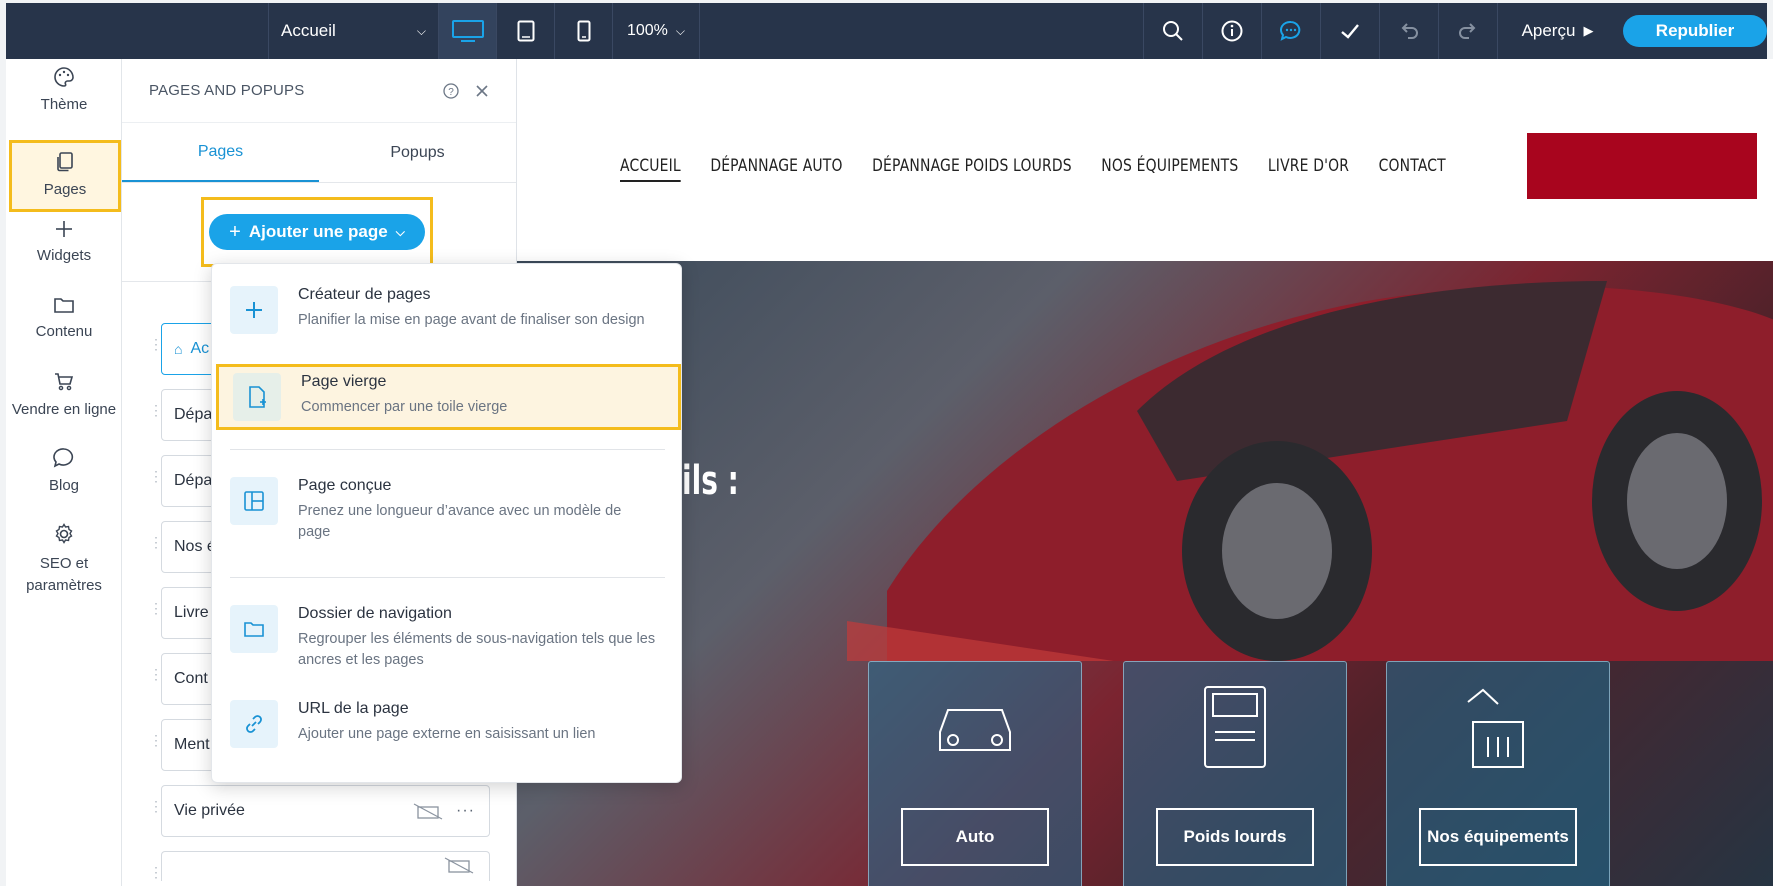 Image resolution: width=1773 pixels, height=886 pixels. Describe the element at coordinates (482, 91) in the screenshot. I see `close-icon` at that location.